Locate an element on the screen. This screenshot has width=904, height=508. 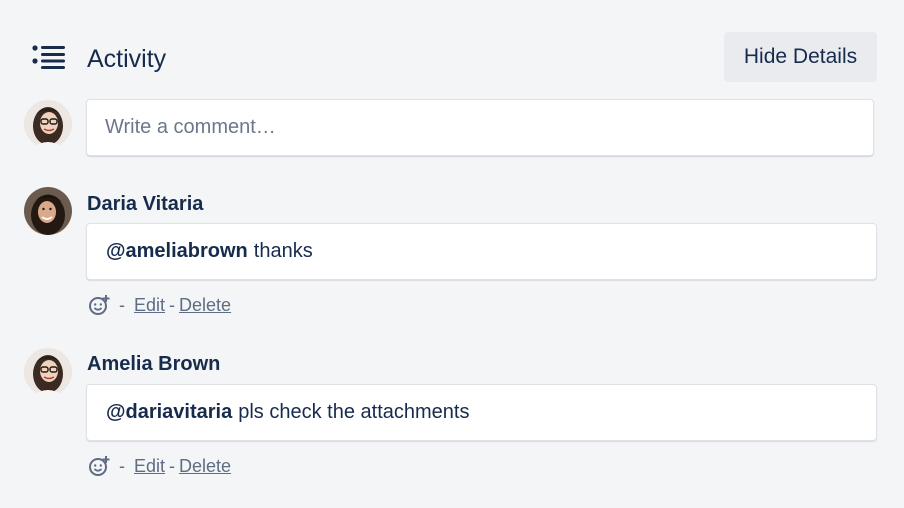
comment-input is located at coordinates (480, 127).